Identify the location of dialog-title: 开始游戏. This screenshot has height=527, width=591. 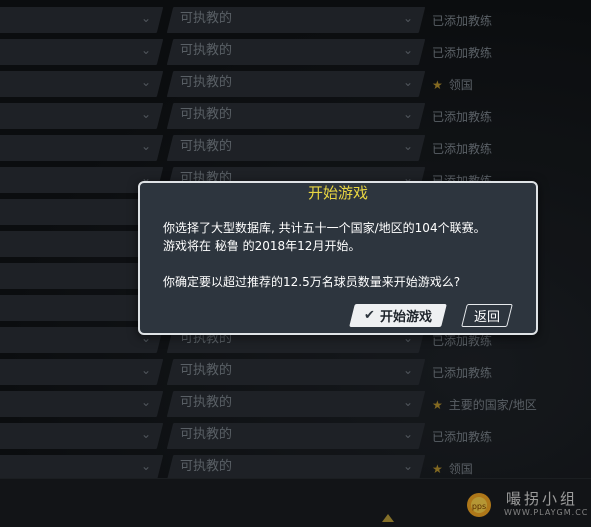
(337, 193).